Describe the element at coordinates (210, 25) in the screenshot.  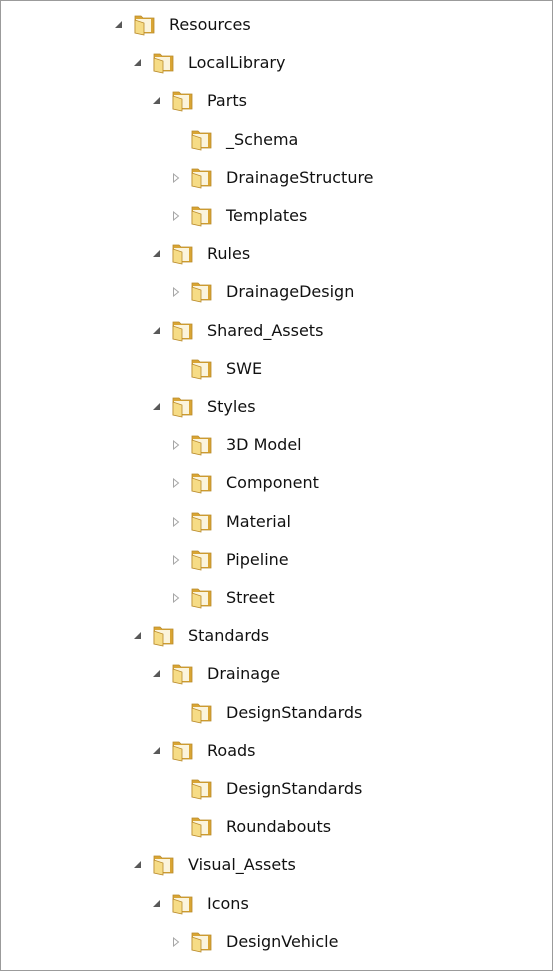
I see `tree-node-label: Resources` at that location.